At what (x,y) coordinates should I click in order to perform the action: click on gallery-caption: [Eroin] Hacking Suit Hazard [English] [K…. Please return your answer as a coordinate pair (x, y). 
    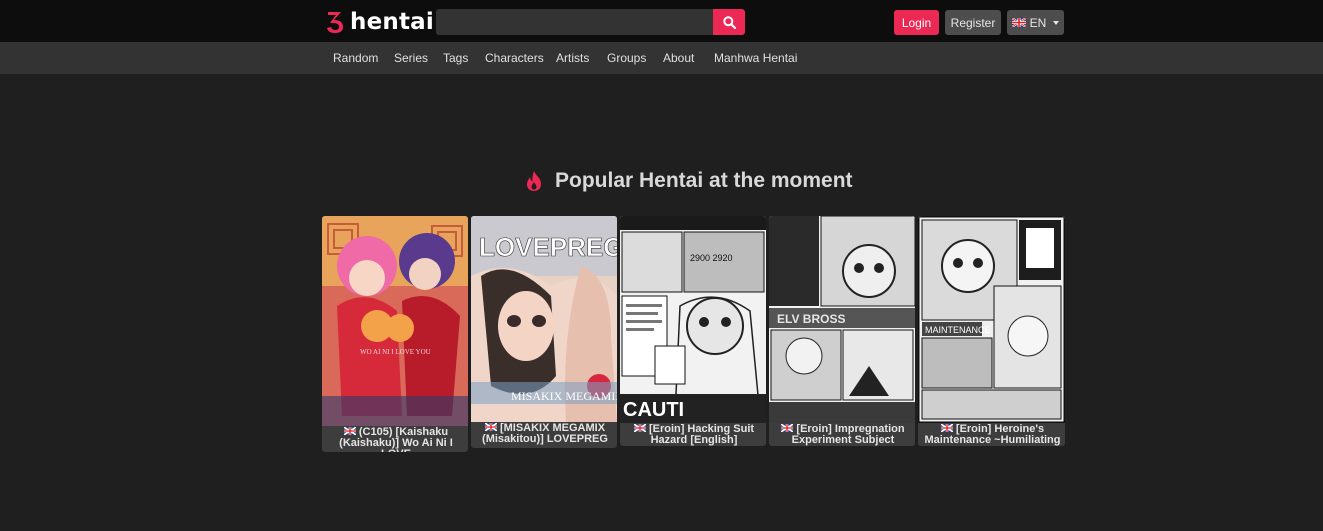
    Looking at the image, I should click on (693, 434).